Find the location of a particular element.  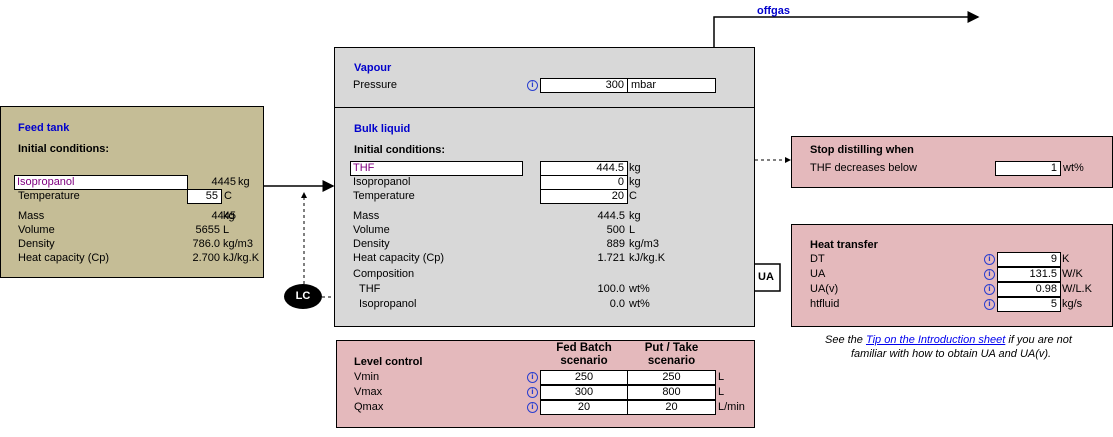

lc-qmax-label: Qmax is located at coordinates (369, 407).